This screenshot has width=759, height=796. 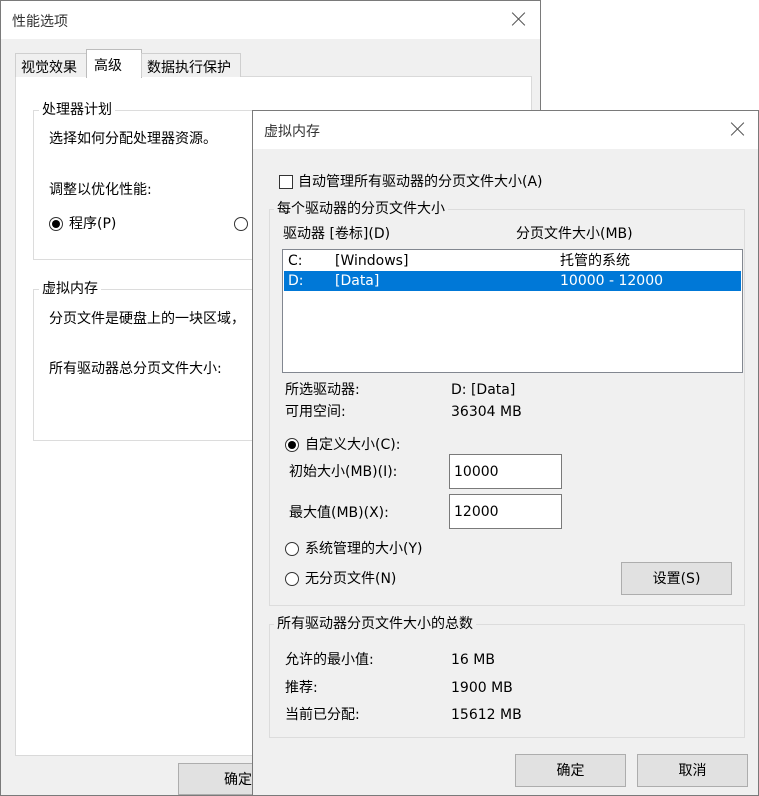 What do you see at coordinates (292, 549) in the screenshot?
I see `system-managed-radio` at bounding box center [292, 549].